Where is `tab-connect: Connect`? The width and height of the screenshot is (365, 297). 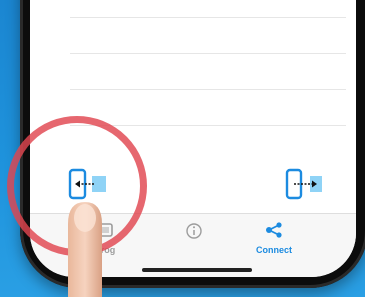 tab-connect: Connect is located at coordinates (274, 238).